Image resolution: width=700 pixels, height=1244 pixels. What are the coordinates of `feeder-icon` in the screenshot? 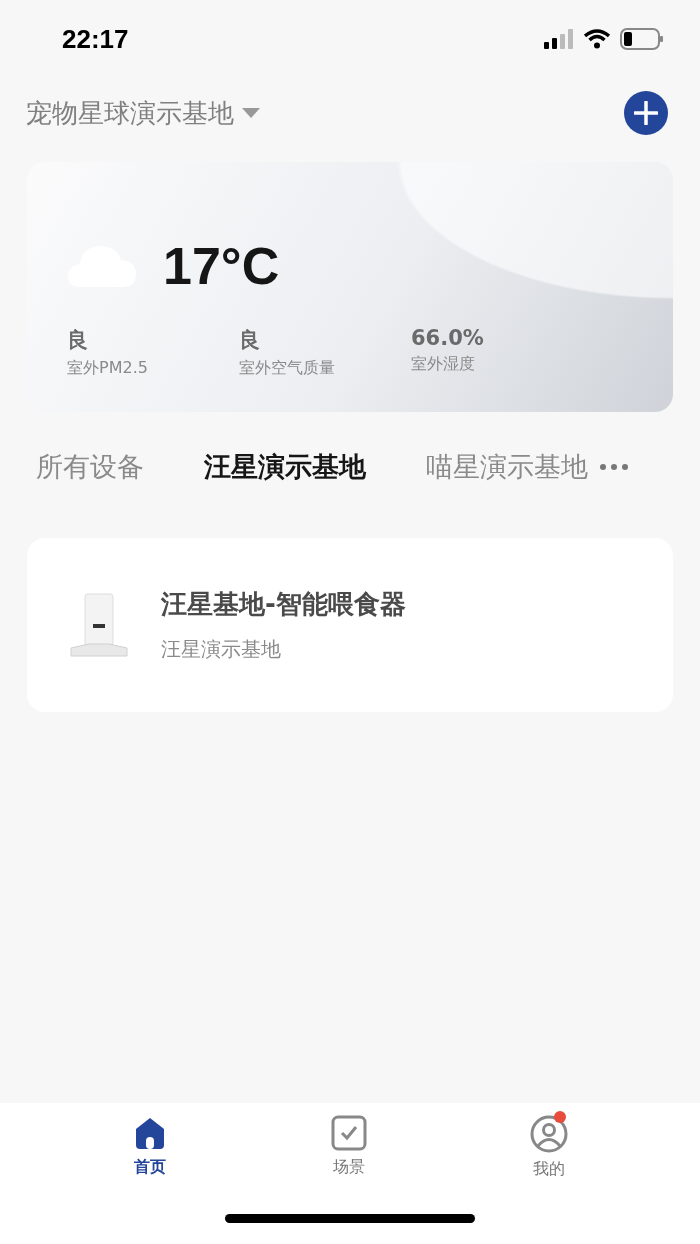 It's located at (99, 625).